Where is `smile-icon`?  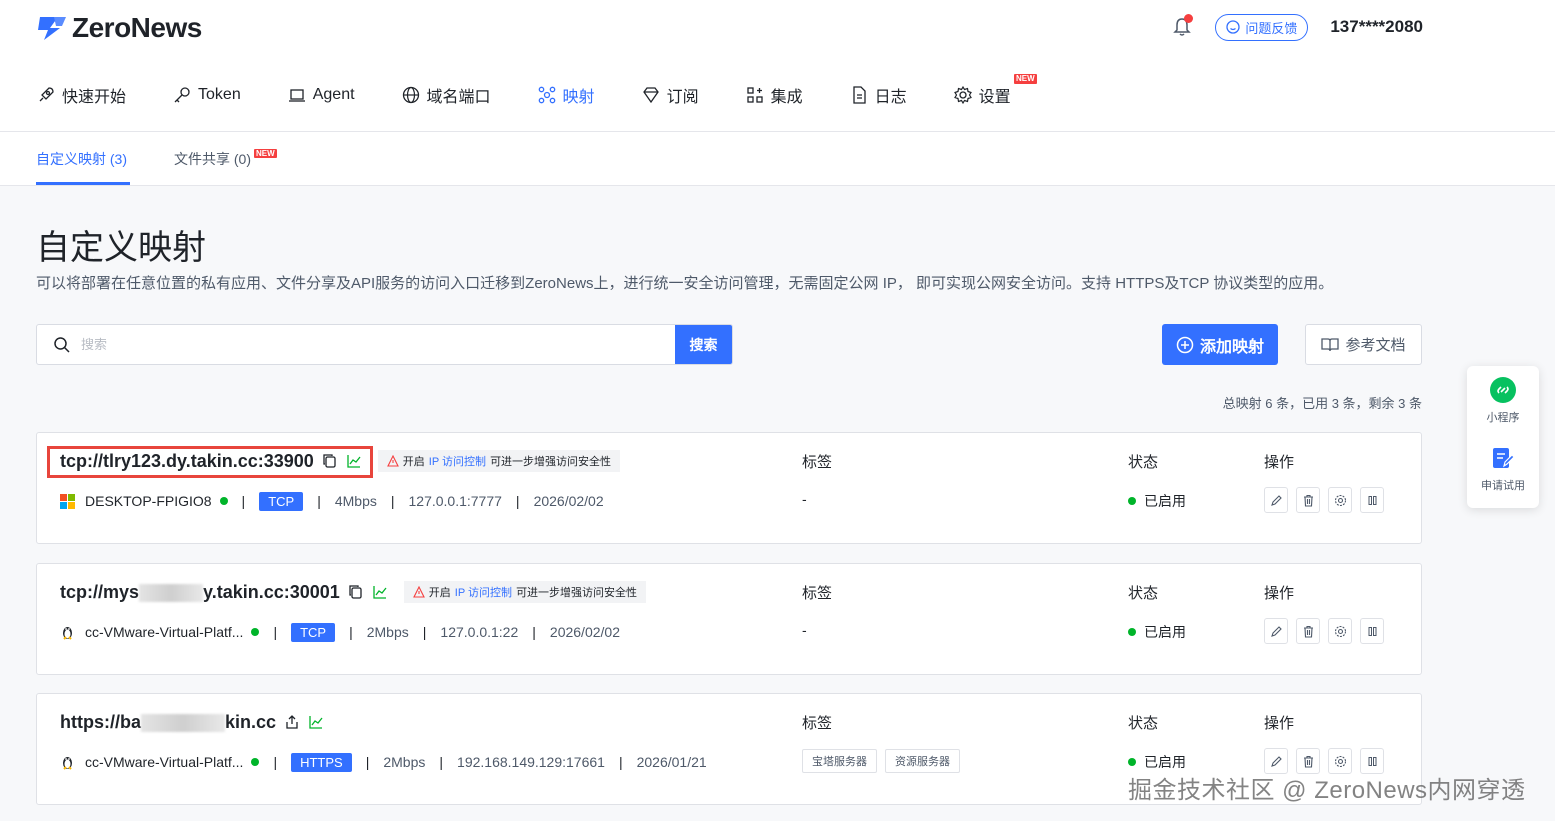
smile-icon is located at coordinates (1233, 27).